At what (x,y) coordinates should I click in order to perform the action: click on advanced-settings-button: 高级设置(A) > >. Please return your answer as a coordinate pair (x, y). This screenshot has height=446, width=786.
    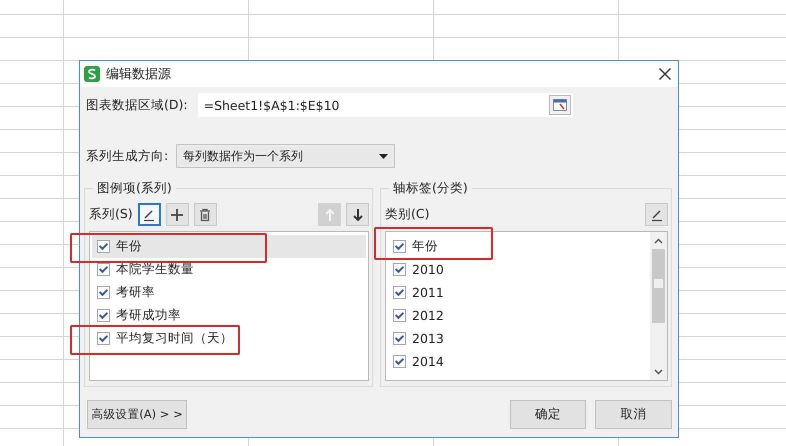
    Looking at the image, I should click on (137, 414).